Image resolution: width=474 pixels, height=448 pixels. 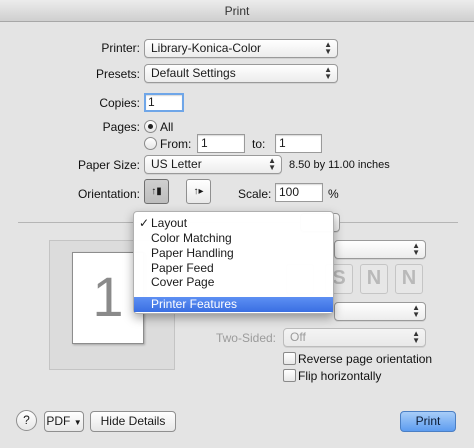 I want to click on reverse-orientation-label: Reverse page orientation, so click(x=365, y=359).